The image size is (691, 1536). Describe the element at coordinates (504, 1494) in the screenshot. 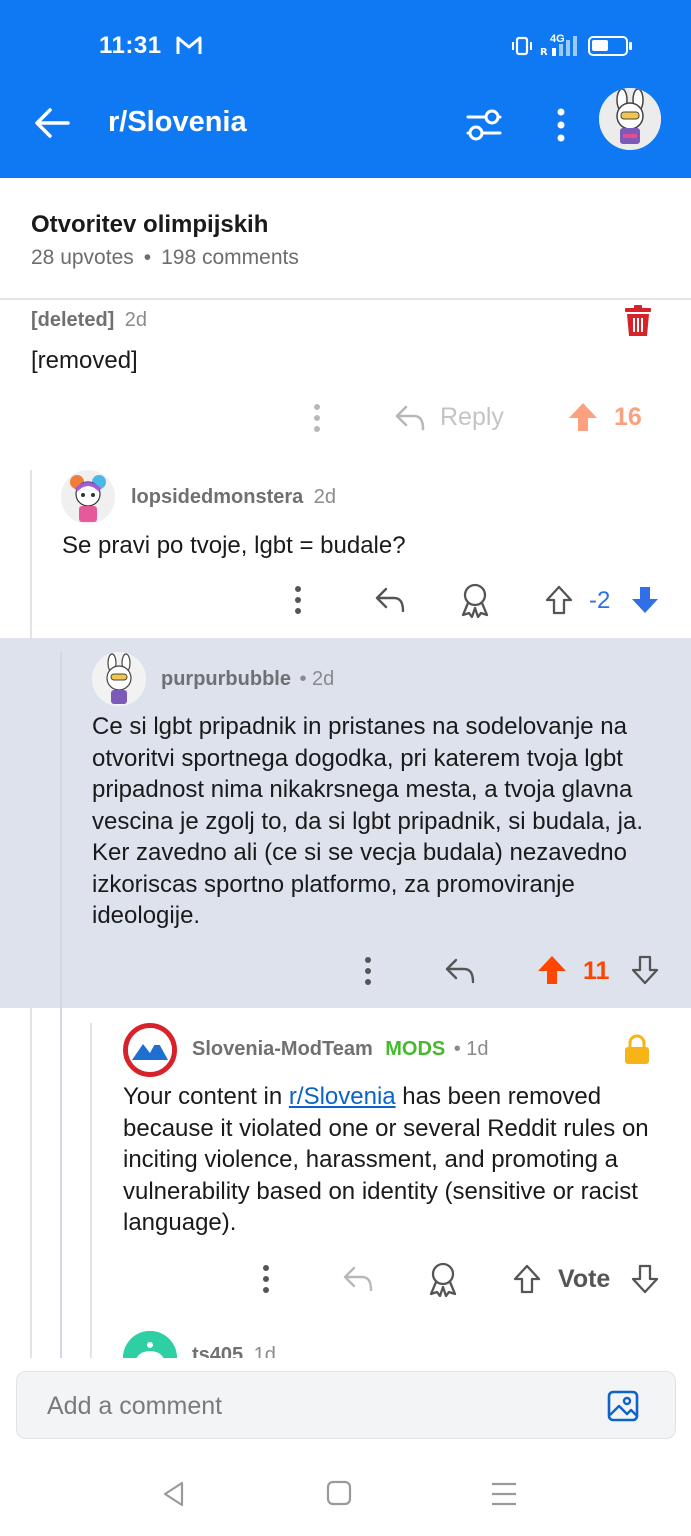

I see `nav-menu-icon` at that location.